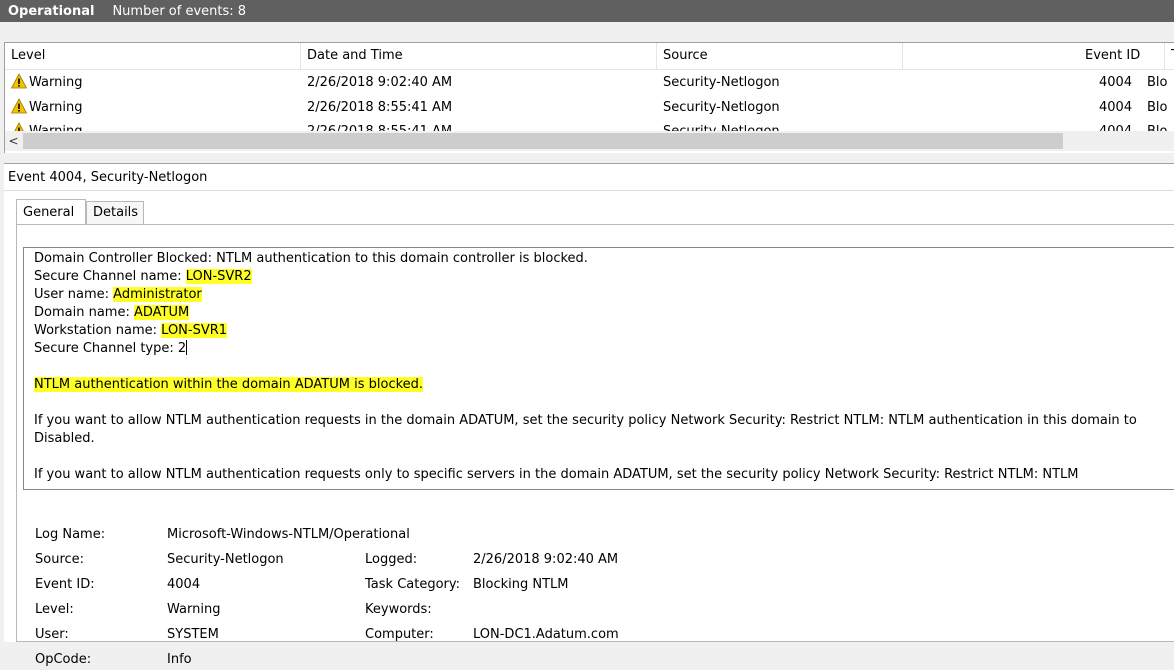 The image size is (1174, 670). What do you see at coordinates (60, 559) in the screenshot?
I see `source-label: Source:` at bounding box center [60, 559].